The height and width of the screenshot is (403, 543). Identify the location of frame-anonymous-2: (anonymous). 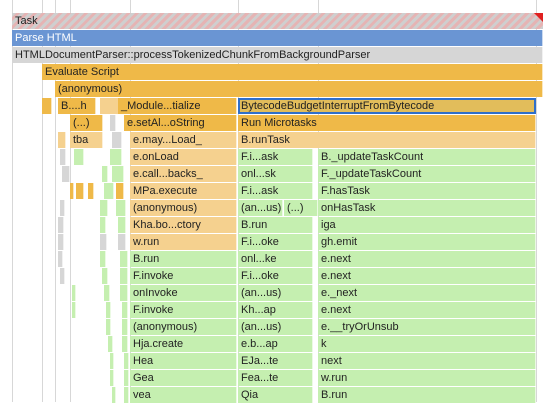
(183, 327).